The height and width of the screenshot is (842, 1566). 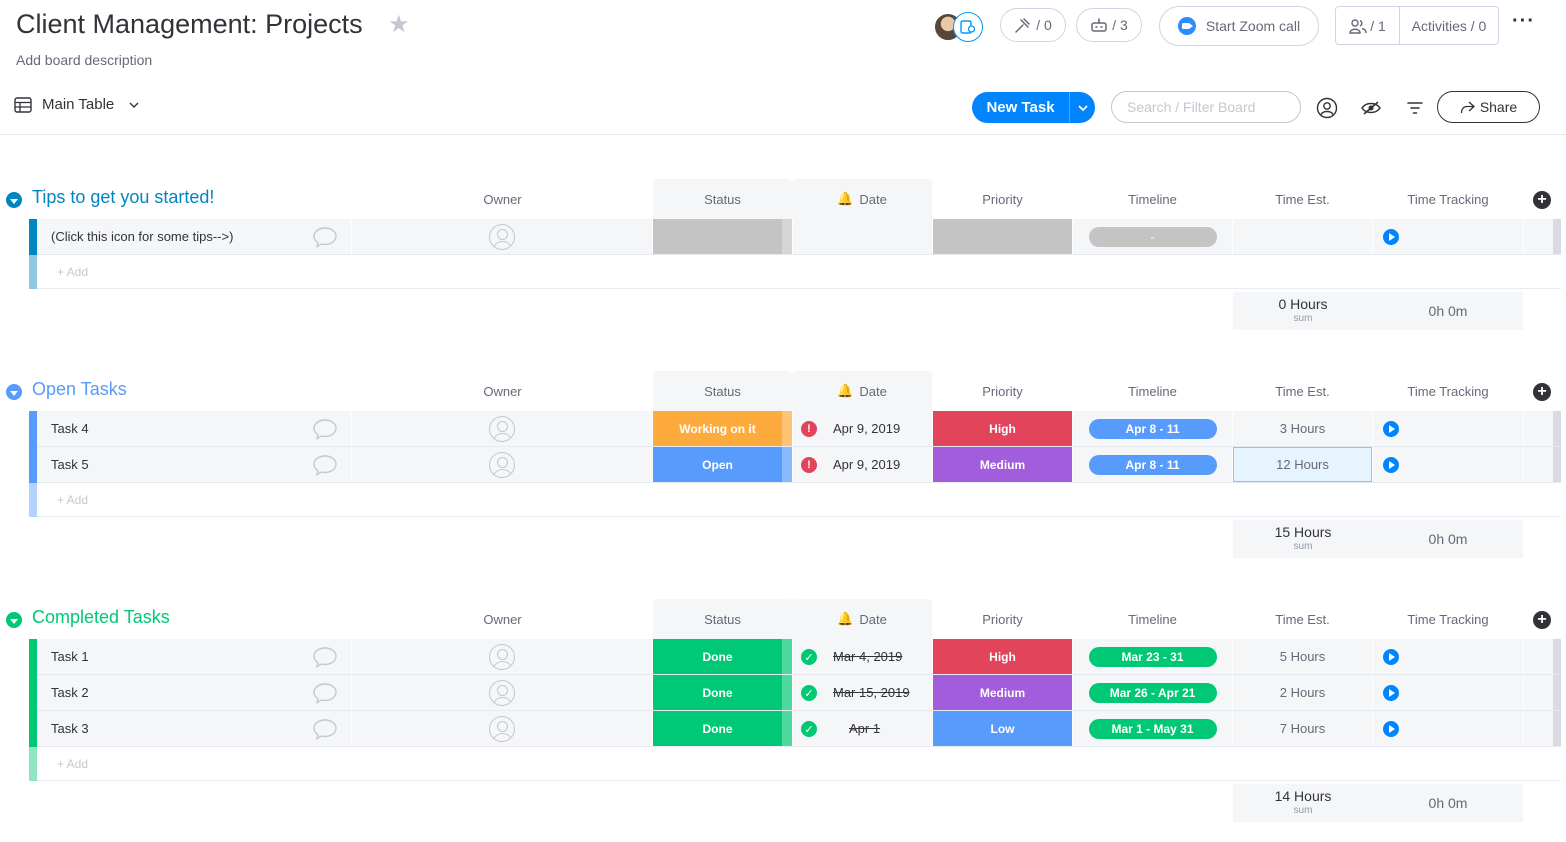 What do you see at coordinates (968, 27) in the screenshot?
I see `guest-access-icon` at bounding box center [968, 27].